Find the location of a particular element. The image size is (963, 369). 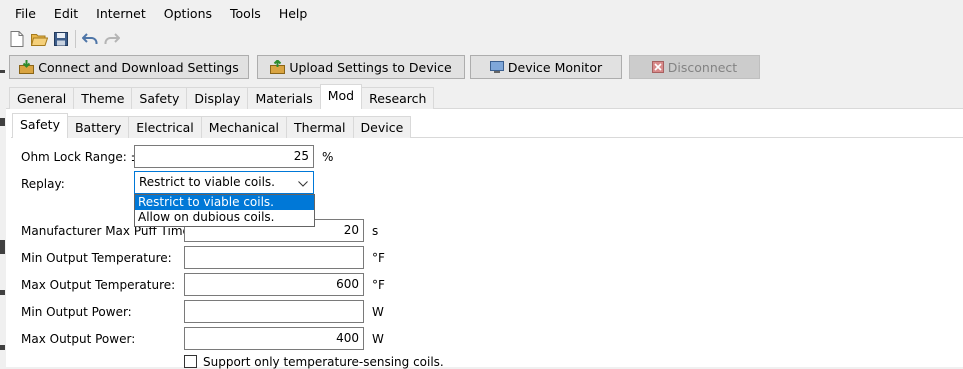

tab-general: General is located at coordinates (42, 98).